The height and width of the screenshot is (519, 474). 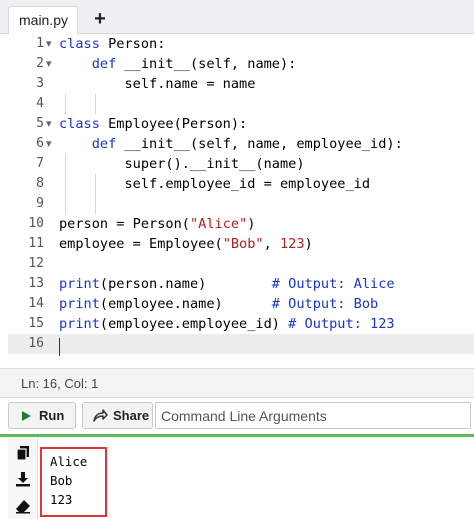 What do you see at coordinates (26, 416) in the screenshot?
I see `play-icon` at bounding box center [26, 416].